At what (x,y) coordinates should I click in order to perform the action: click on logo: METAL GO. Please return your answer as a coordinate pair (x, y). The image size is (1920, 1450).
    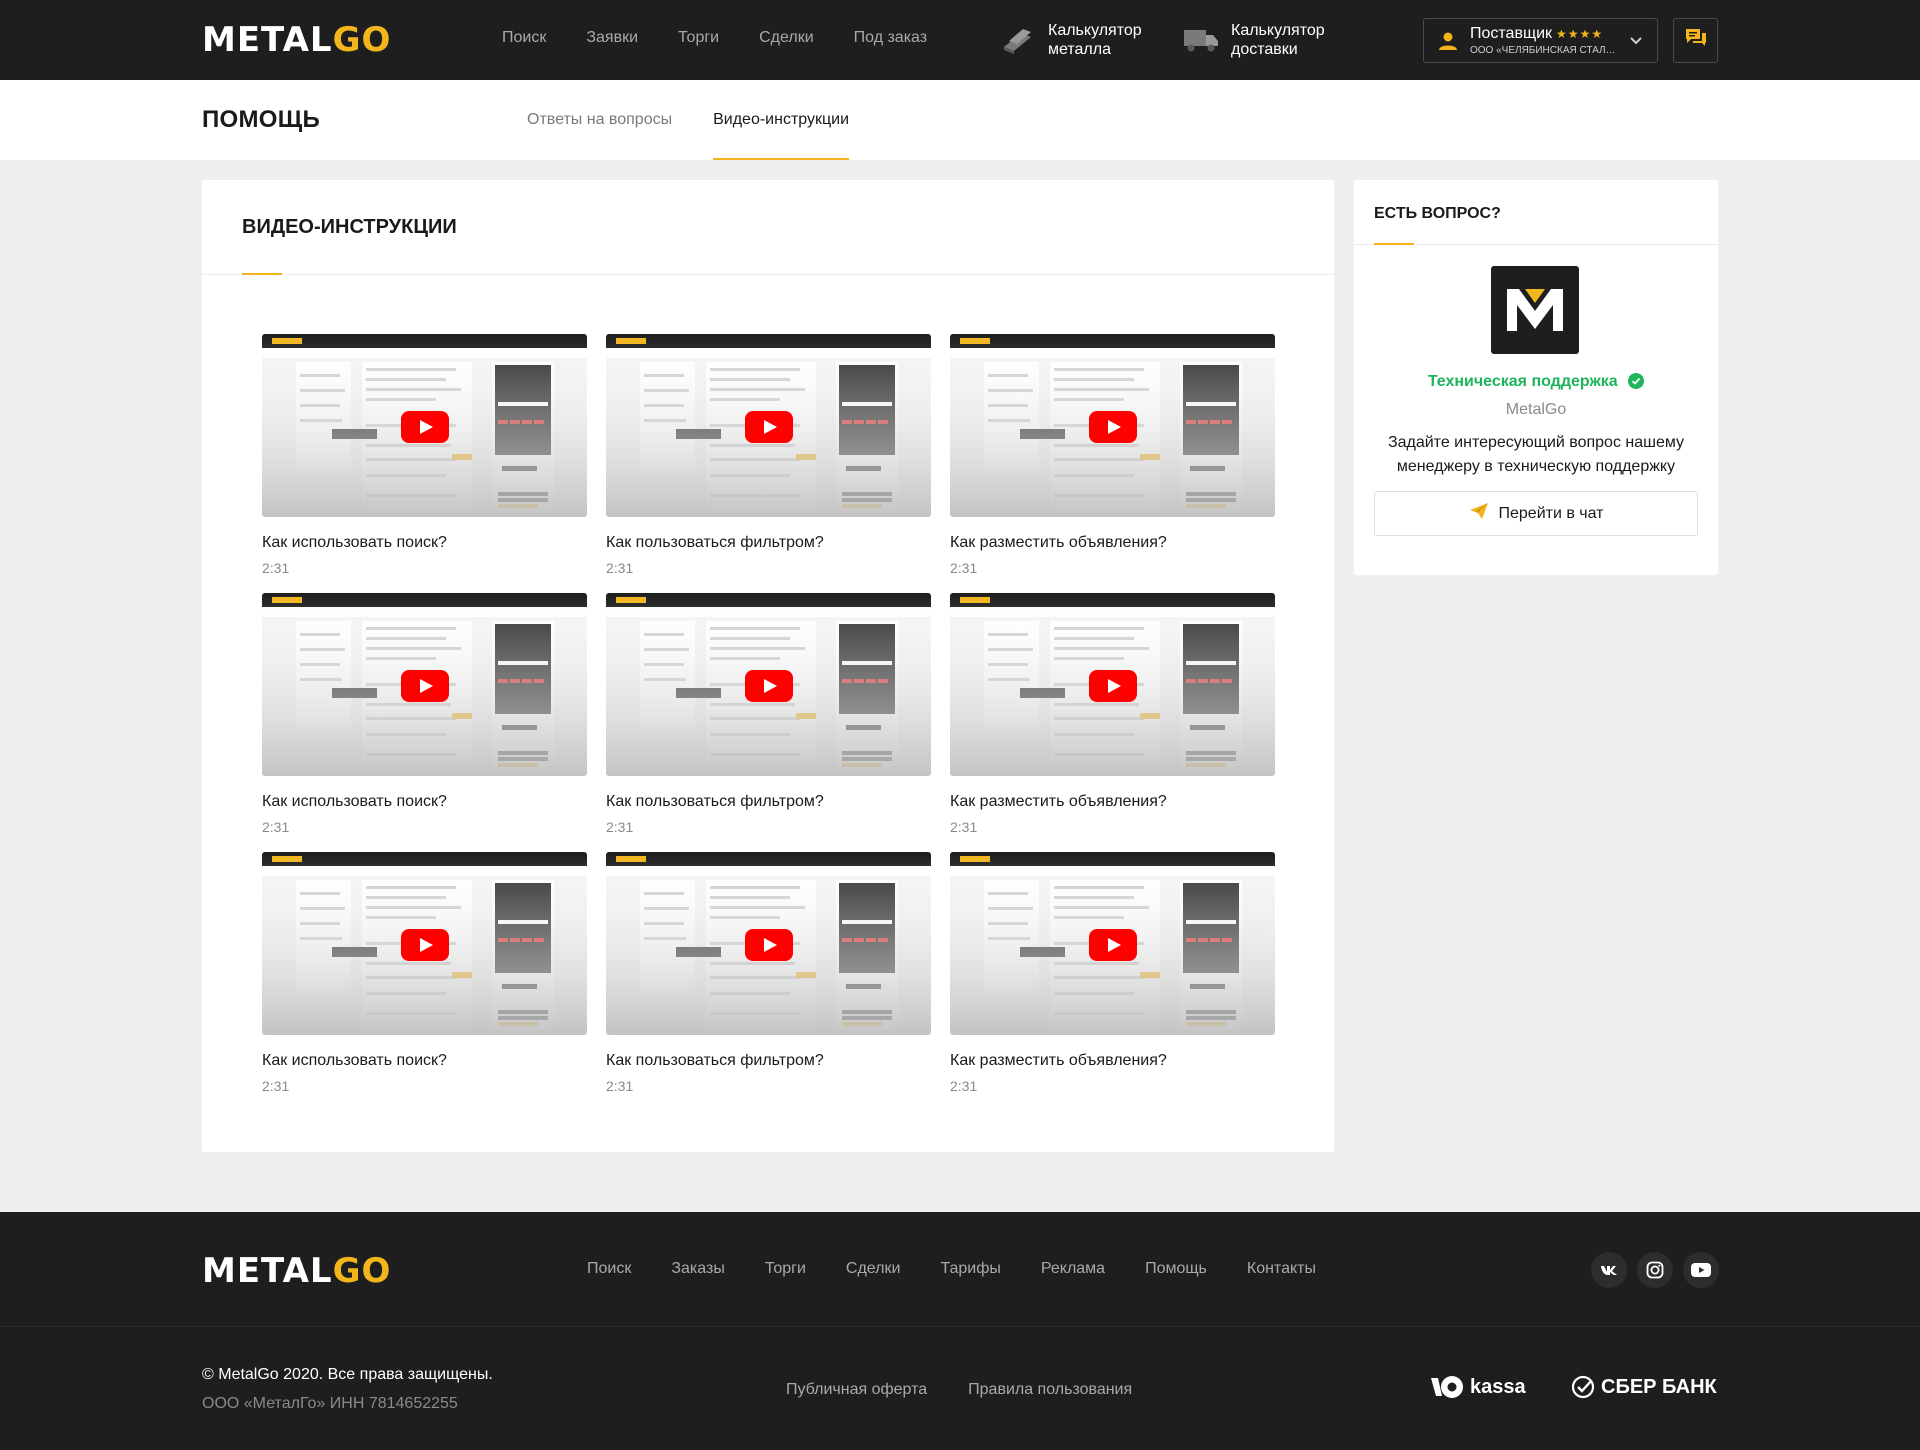
    Looking at the image, I should click on (296, 40).